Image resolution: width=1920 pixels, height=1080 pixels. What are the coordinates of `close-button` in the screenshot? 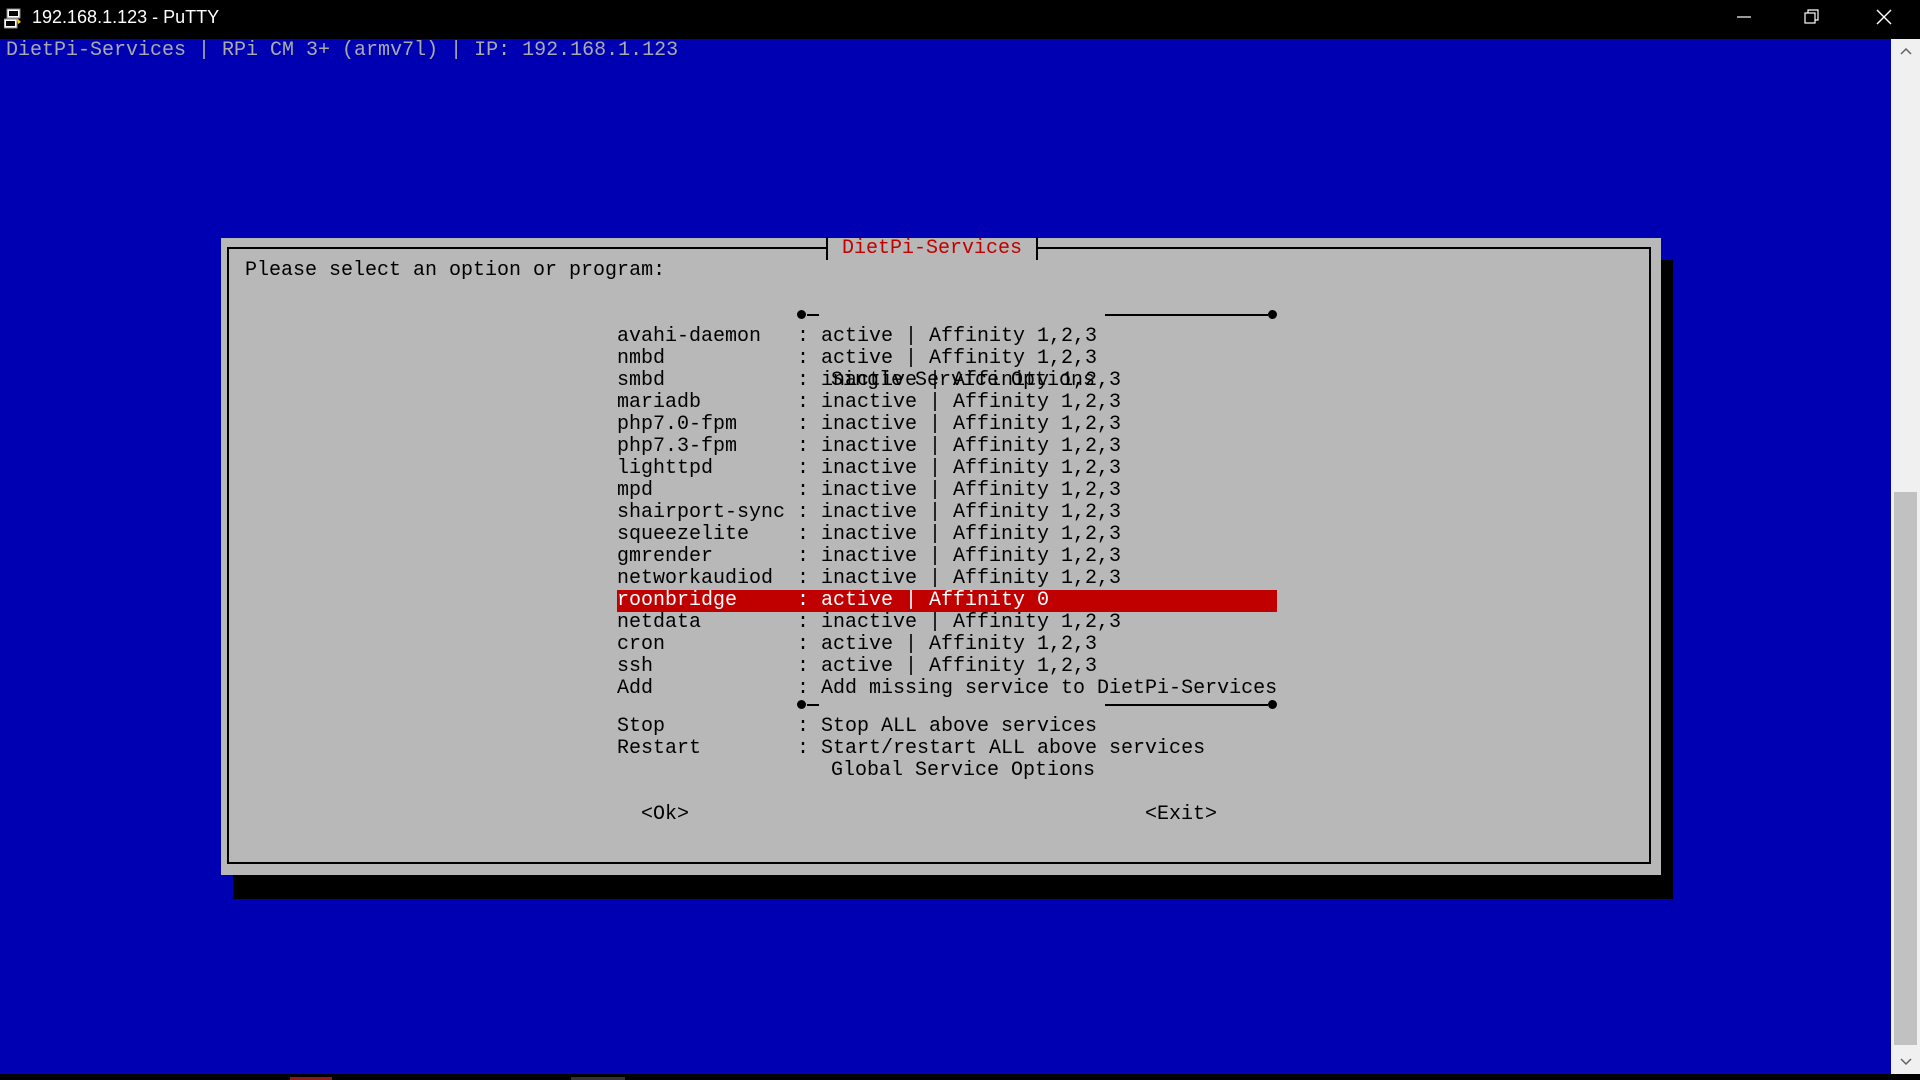 It's located at (1884, 19).